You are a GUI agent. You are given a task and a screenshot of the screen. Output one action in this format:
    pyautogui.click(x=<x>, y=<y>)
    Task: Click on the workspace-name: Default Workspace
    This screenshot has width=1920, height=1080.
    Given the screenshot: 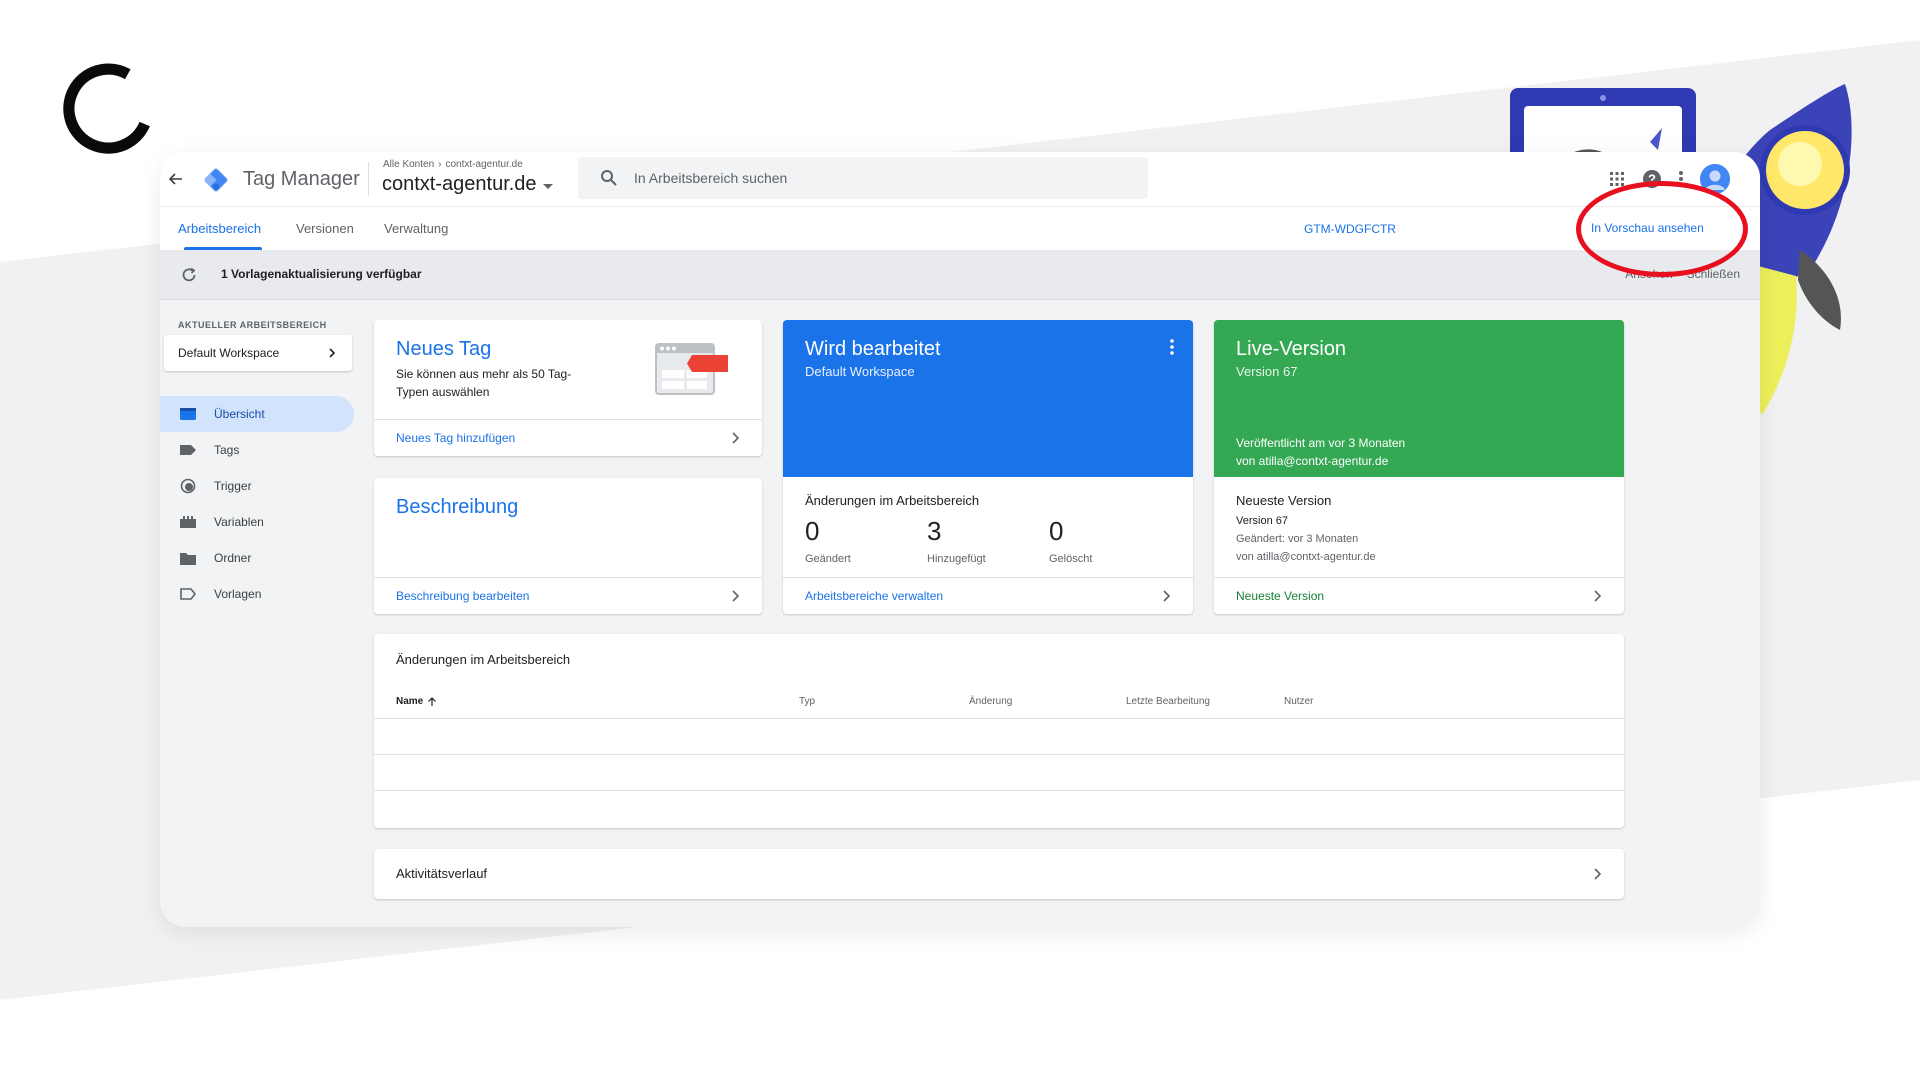 What is the action you would take?
    pyautogui.click(x=229, y=353)
    